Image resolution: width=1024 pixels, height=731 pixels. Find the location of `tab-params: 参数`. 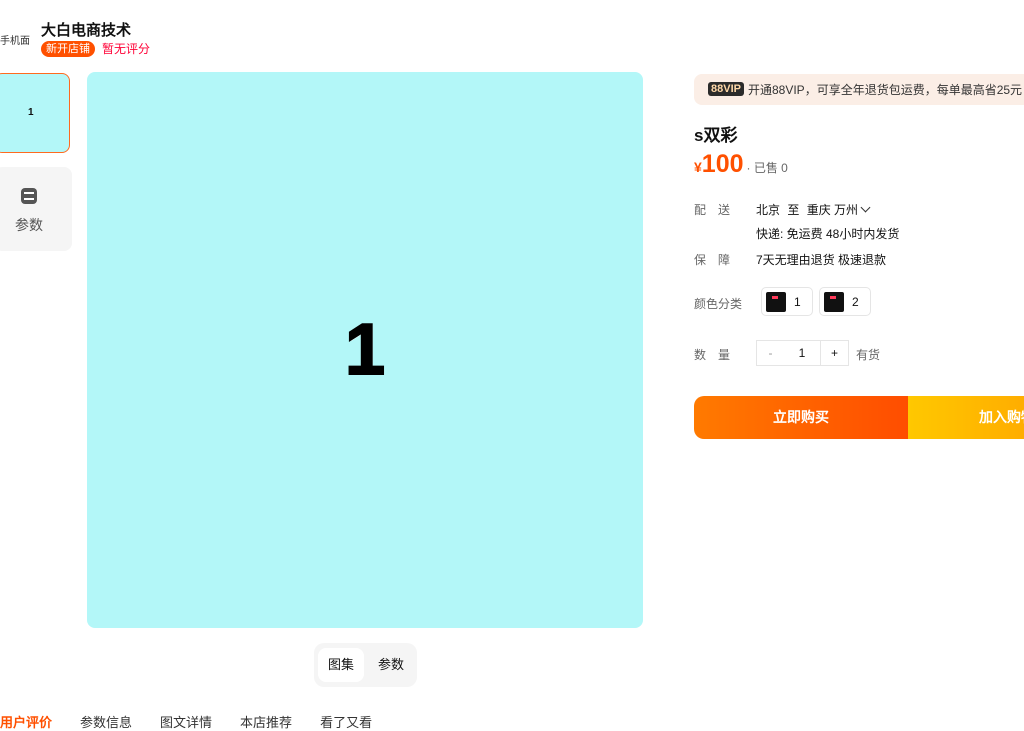

tab-params: 参数 is located at coordinates (391, 665).